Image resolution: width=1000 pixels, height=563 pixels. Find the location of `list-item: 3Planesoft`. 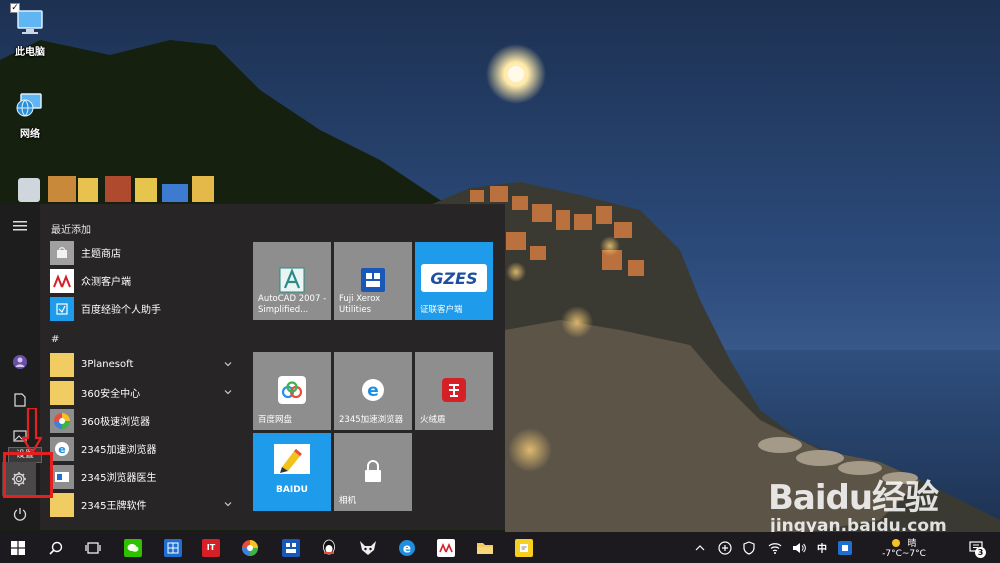

list-item: 3Planesoft is located at coordinates (145, 364).